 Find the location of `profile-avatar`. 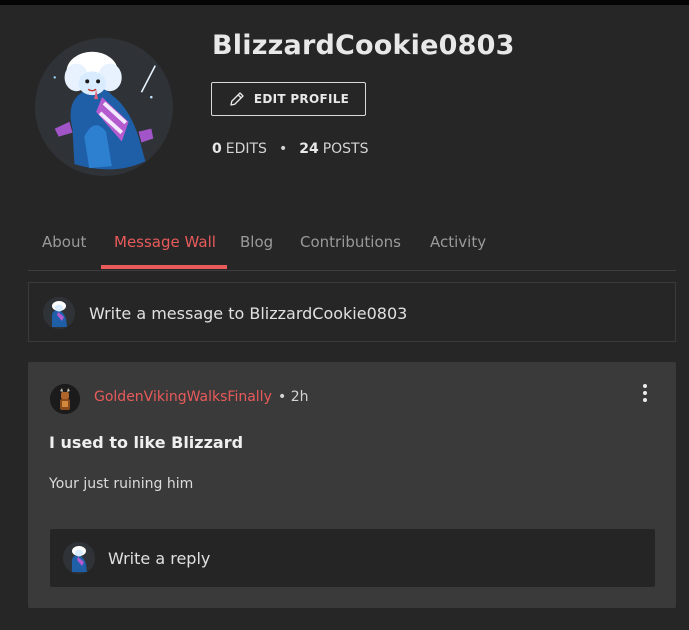

profile-avatar is located at coordinates (104, 107).